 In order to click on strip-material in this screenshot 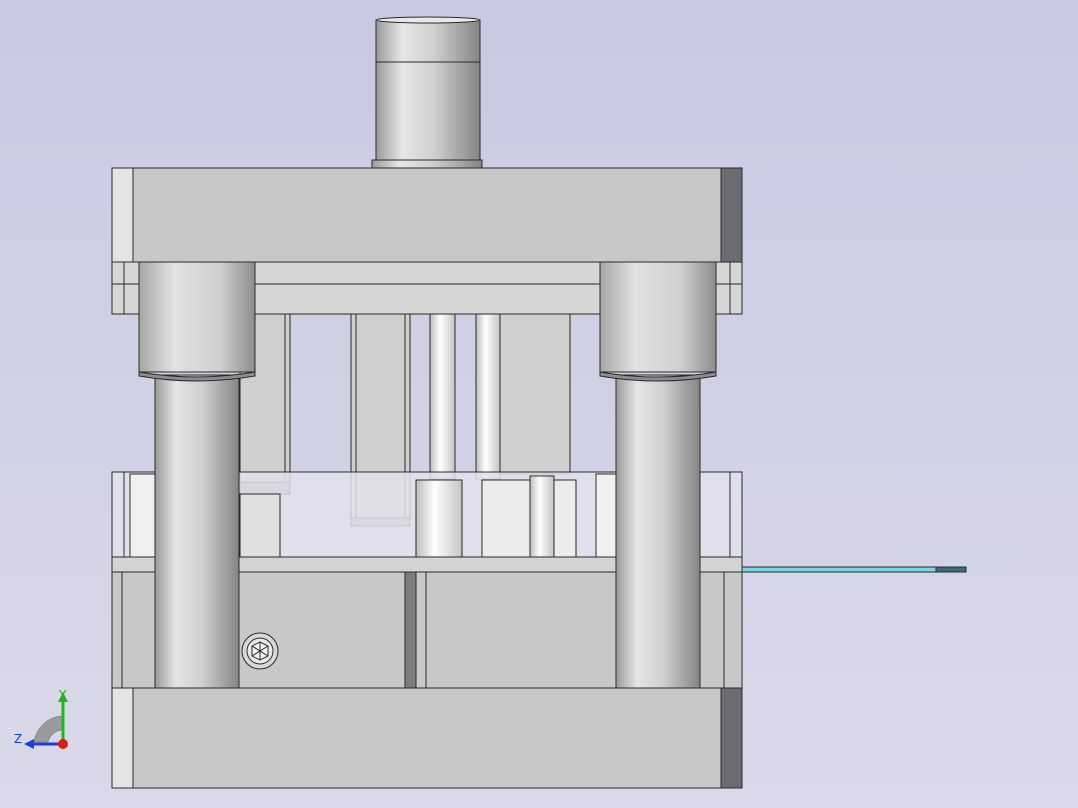, I will do `click(854, 569)`.